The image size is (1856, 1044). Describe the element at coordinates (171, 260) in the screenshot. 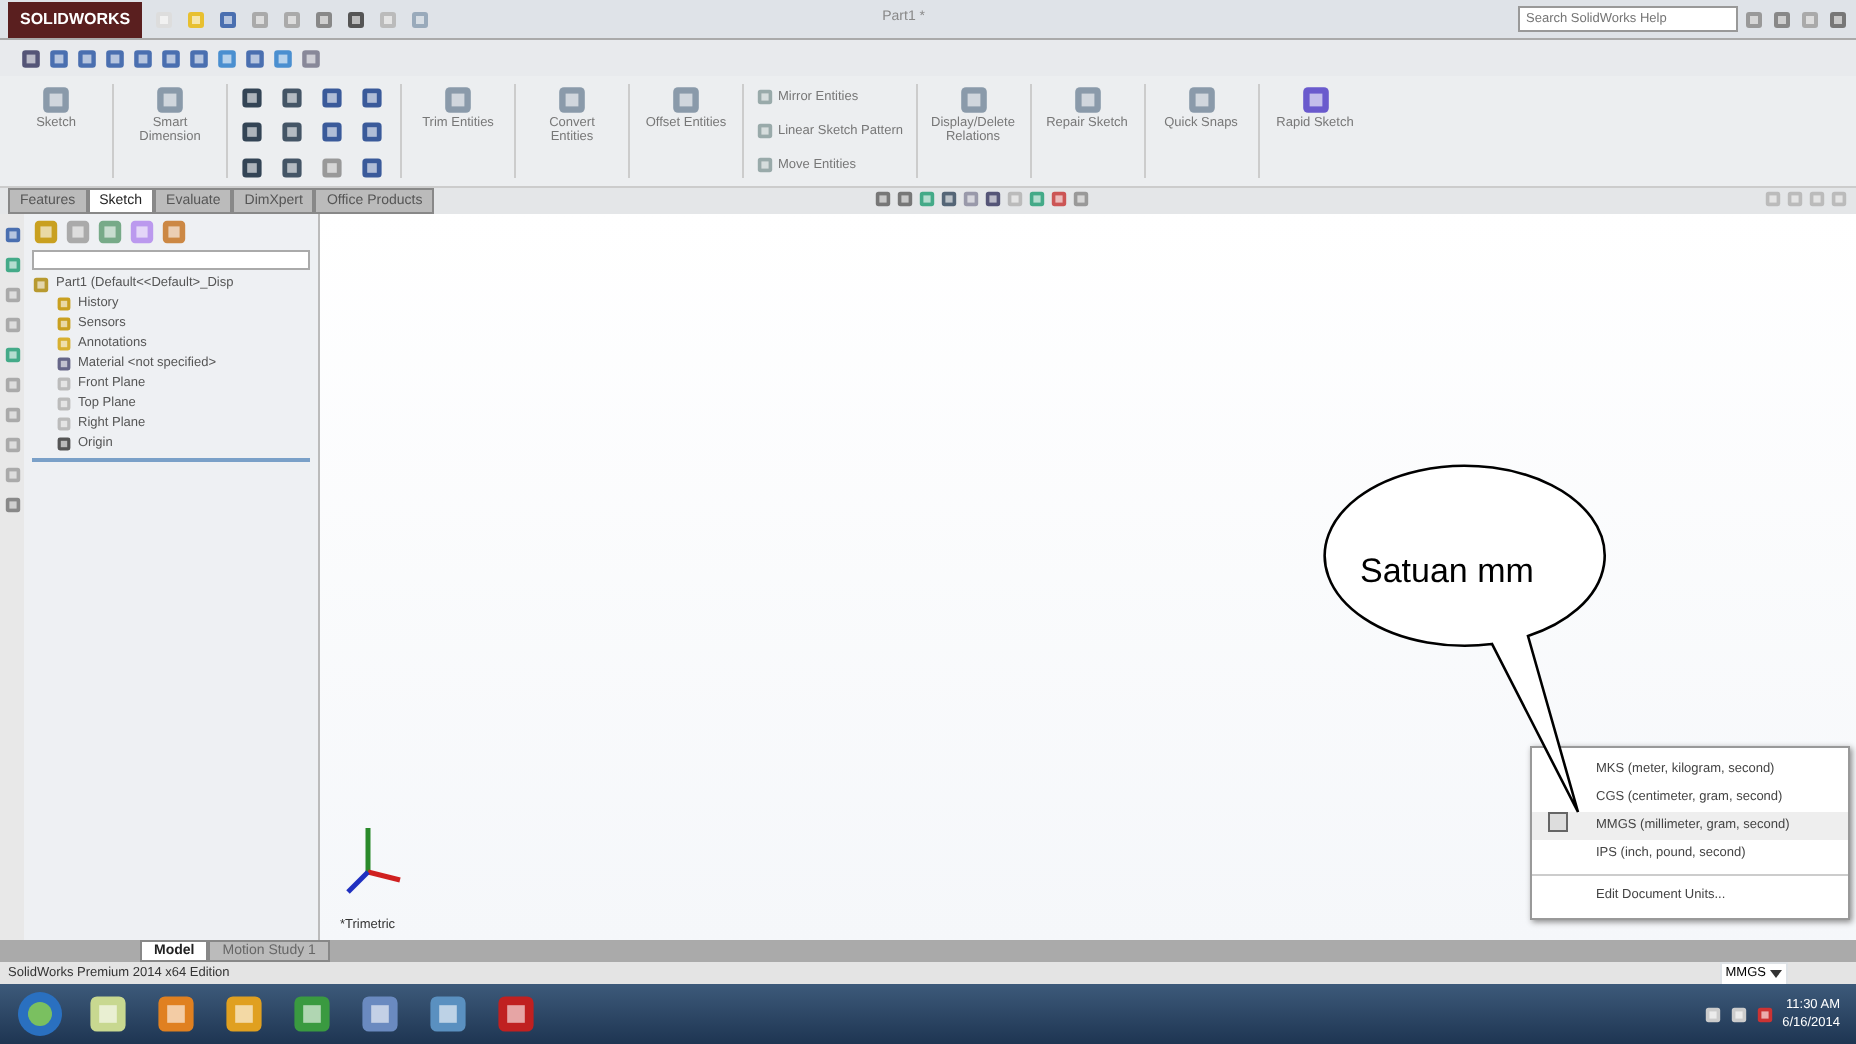

I see `filter-field` at that location.